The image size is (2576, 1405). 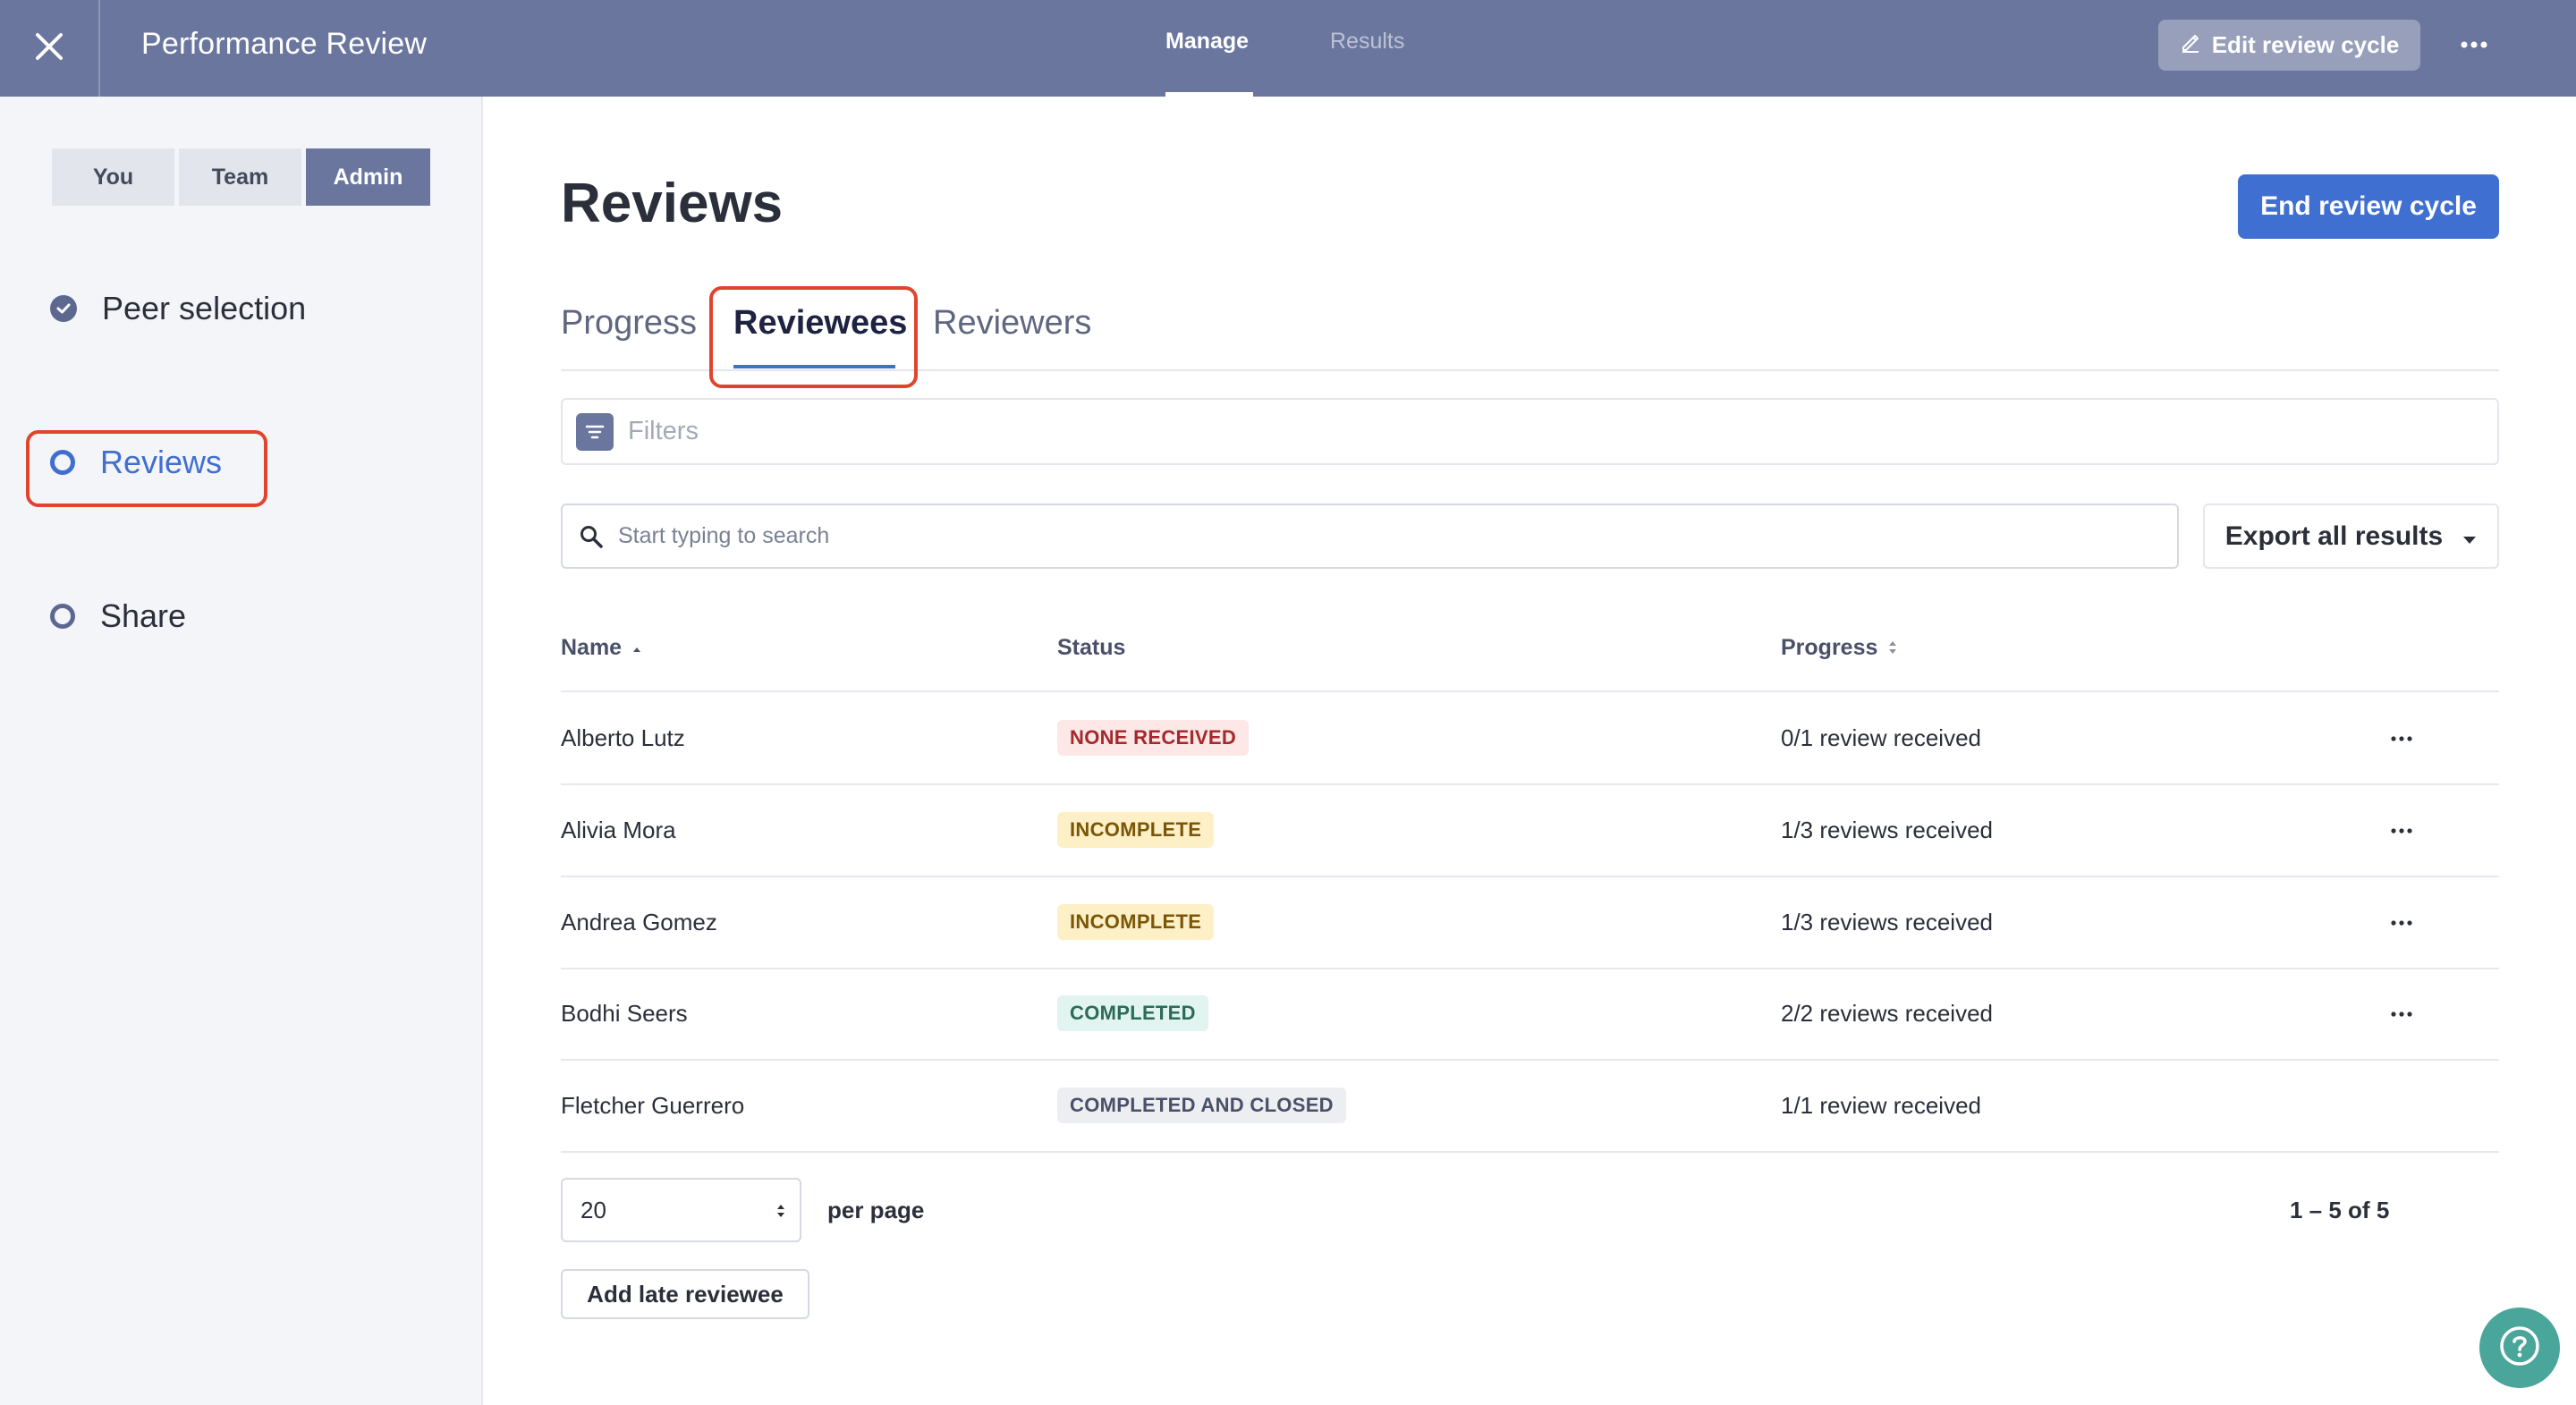 I want to click on step-label: Share, so click(x=143, y=615).